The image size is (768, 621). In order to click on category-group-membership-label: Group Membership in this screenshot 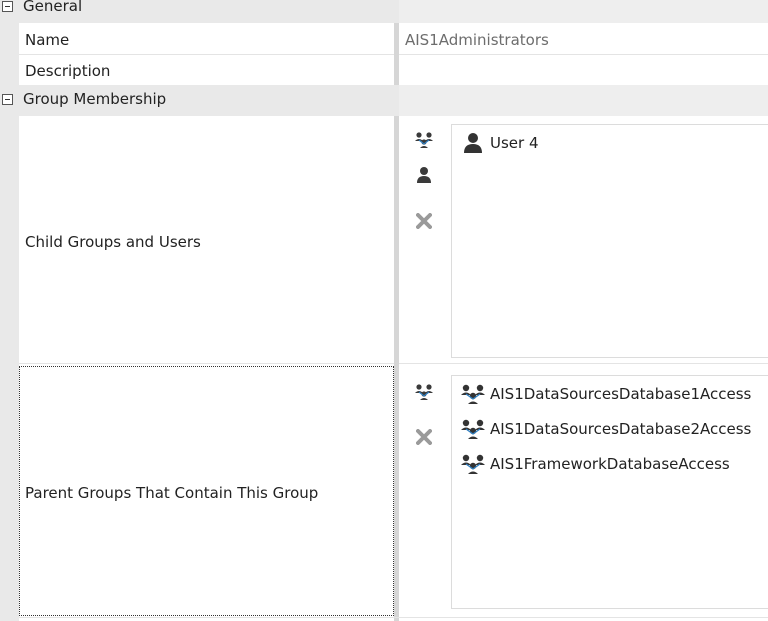, I will do `click(95, 99)`.